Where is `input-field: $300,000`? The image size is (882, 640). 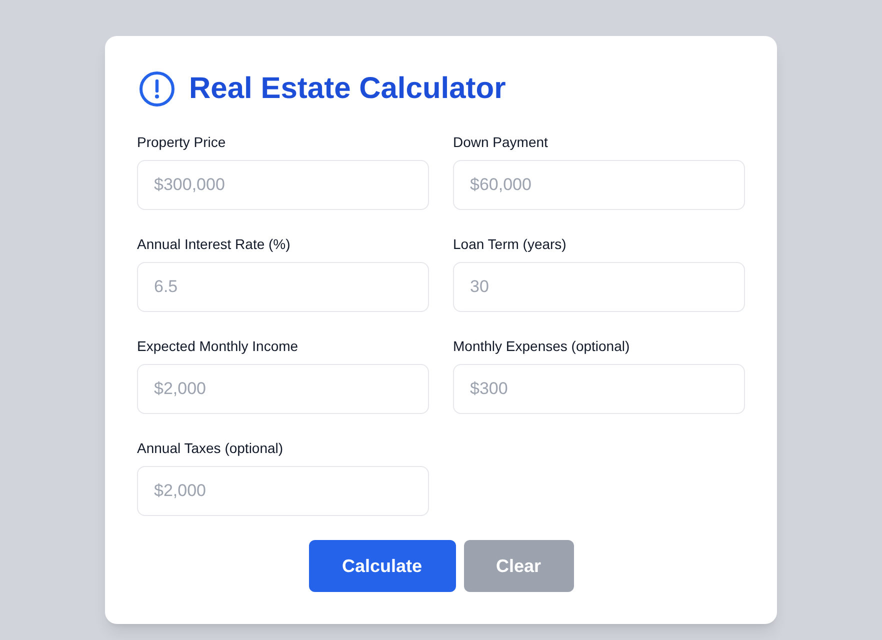 input-field: $300,000 is located at coordinates (283, 185).